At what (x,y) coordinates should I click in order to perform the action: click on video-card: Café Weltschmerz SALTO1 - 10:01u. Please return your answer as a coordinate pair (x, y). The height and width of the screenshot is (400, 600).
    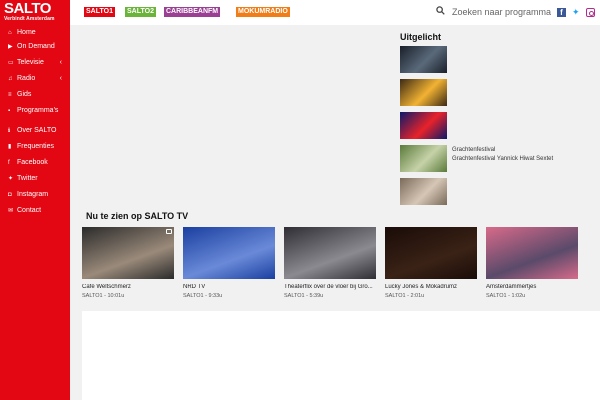
    Looking at the image, I should click on (128, 263).